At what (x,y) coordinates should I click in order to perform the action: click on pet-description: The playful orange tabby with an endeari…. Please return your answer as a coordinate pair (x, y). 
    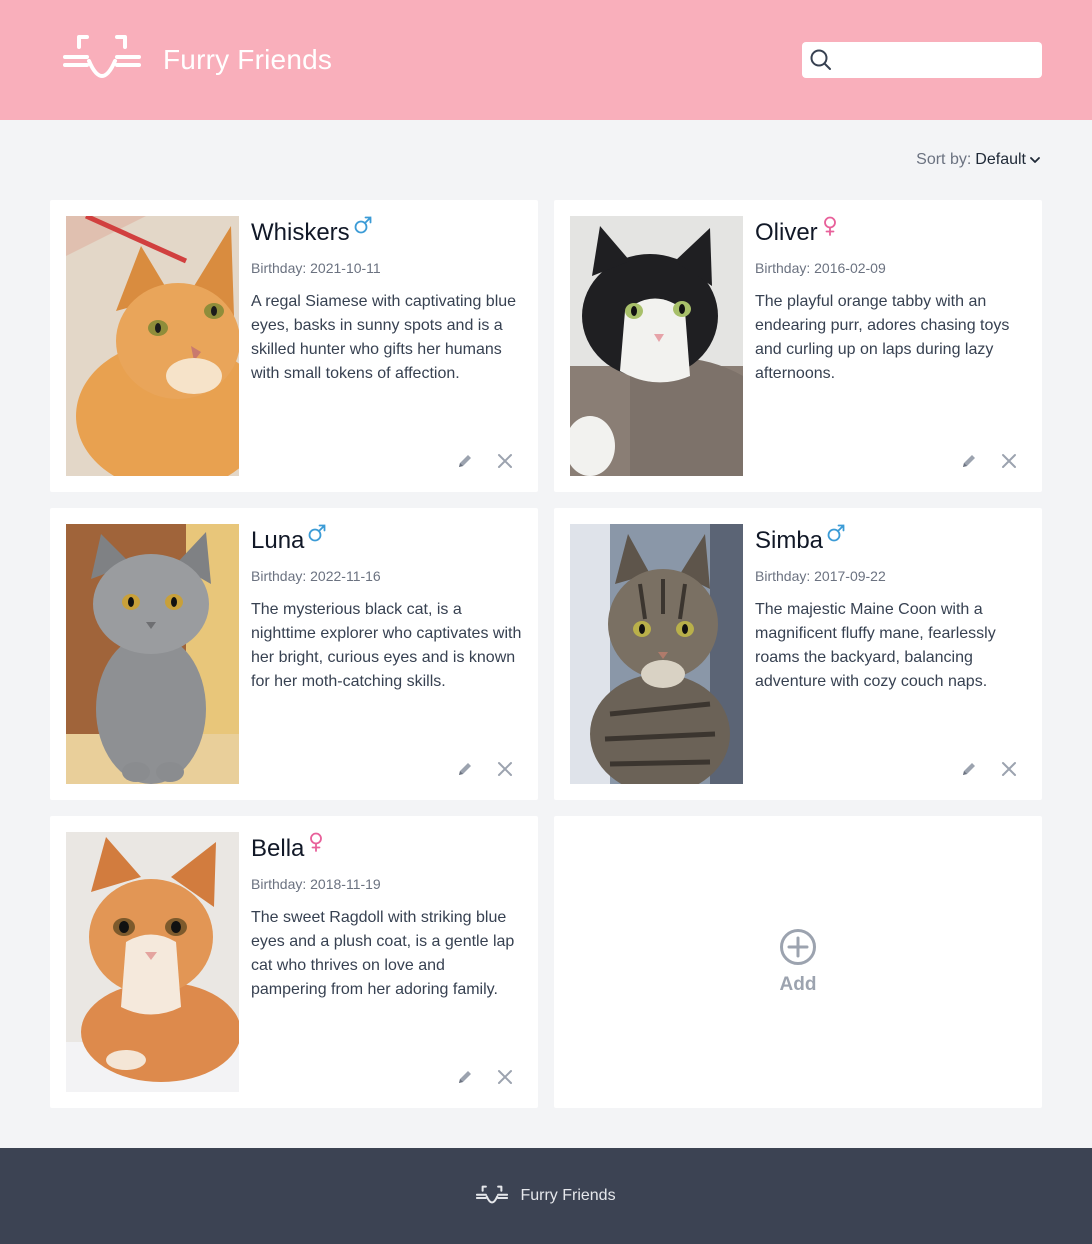
    Looking at the image, I should click on (882, 337).